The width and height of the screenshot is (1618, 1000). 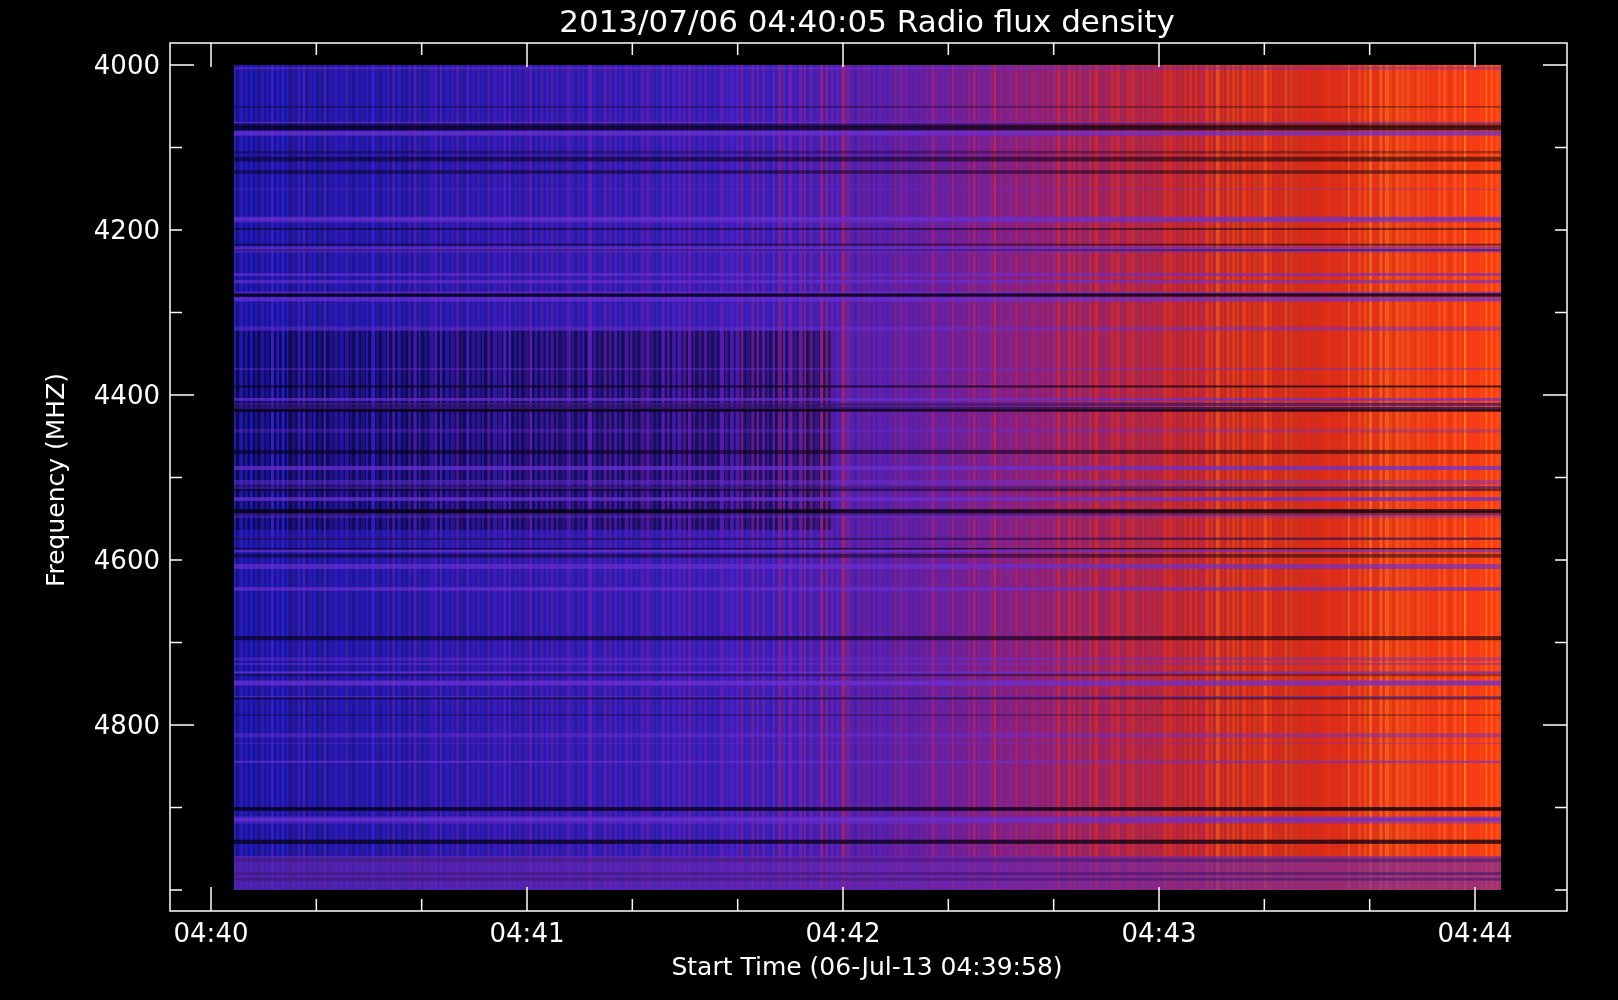 What do you see at coordinates (867, 966) in the screenshot?
I see `x-axis-title: Start Time (06-Jul-13 04:39:58)` at bounding box center [867, 966].